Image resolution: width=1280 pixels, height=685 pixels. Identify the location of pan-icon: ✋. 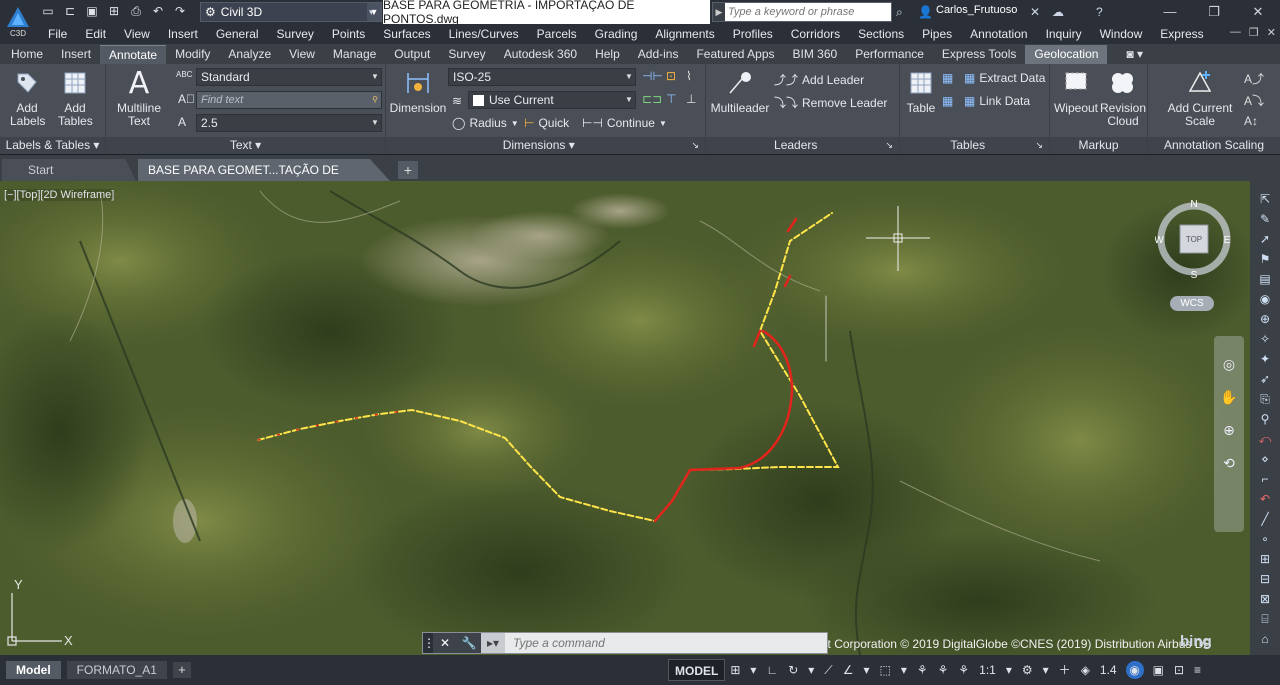
(1229, 397).